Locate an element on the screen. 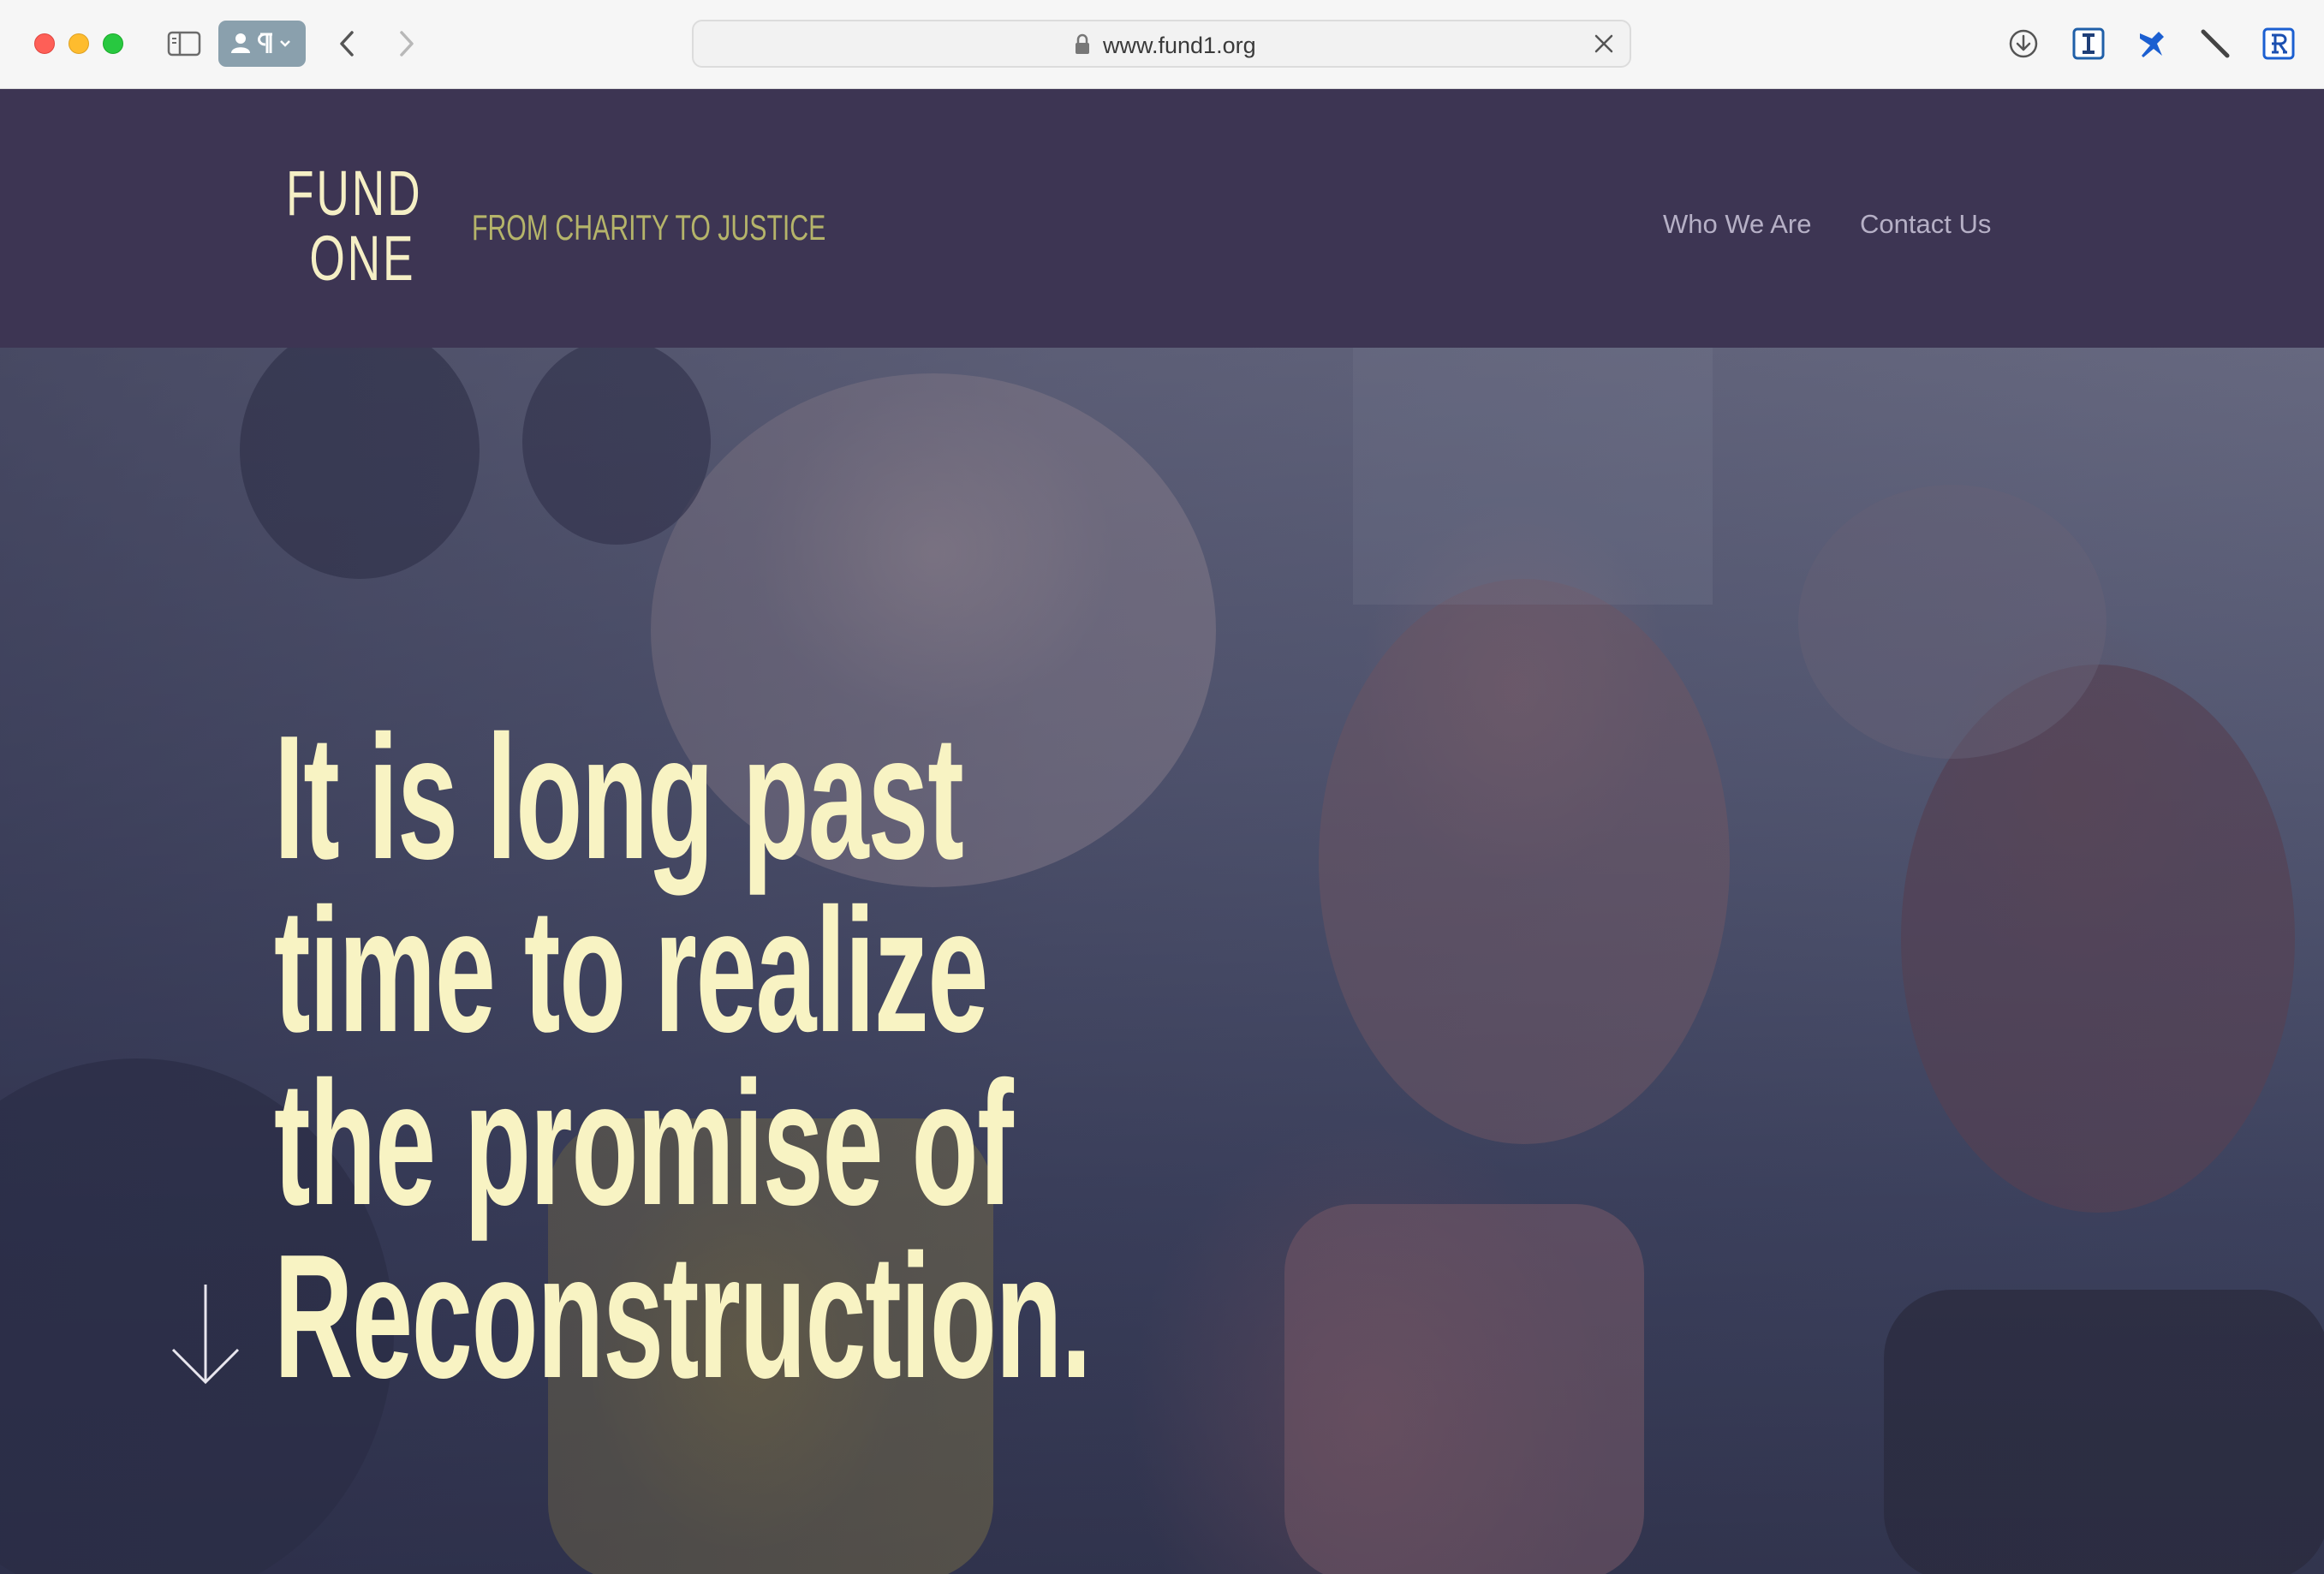 This screenshot has width=2324, height=1574. text-extension-button is located at coordinates (2088, 43).